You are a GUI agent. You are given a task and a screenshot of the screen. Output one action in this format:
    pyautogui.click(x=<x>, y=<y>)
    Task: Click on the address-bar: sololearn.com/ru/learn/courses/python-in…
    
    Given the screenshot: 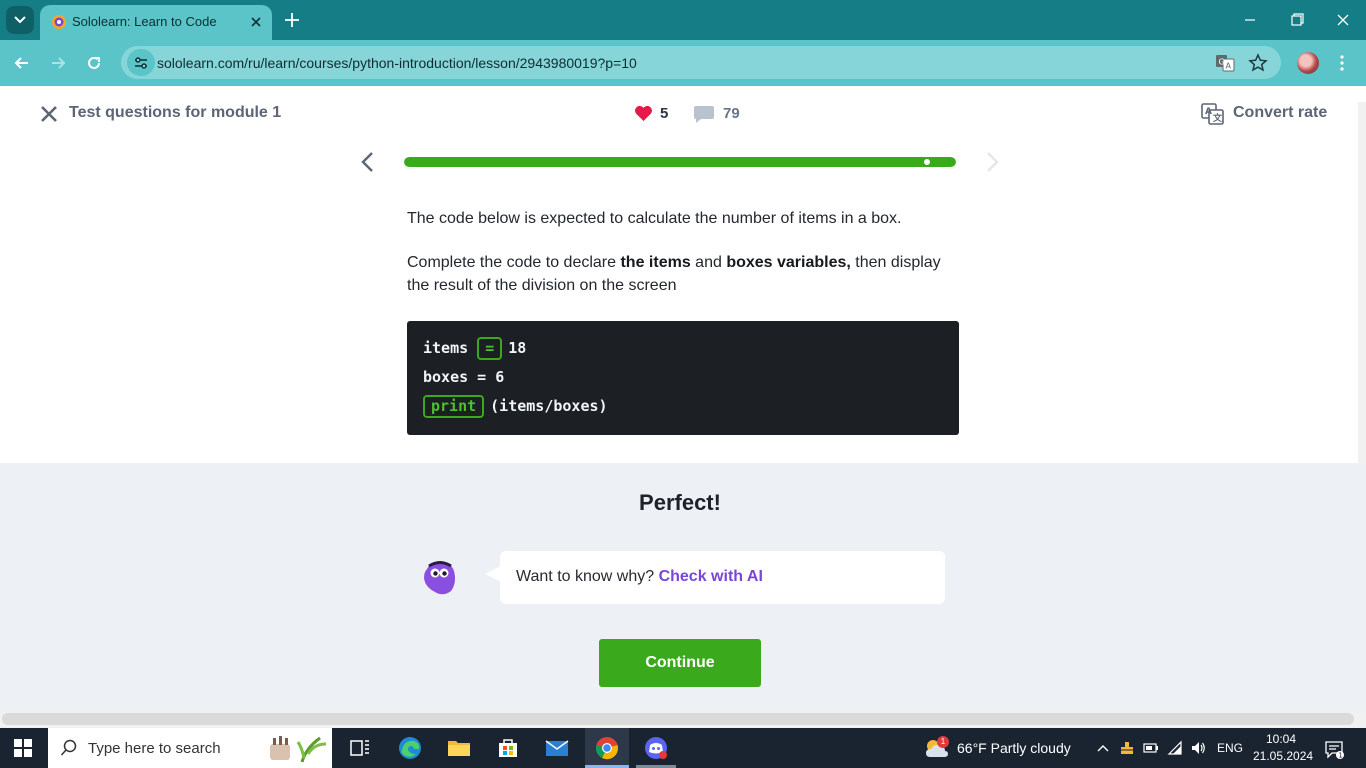 What is the action you would take?
    pyautogui.click(x=701, y=62)
    